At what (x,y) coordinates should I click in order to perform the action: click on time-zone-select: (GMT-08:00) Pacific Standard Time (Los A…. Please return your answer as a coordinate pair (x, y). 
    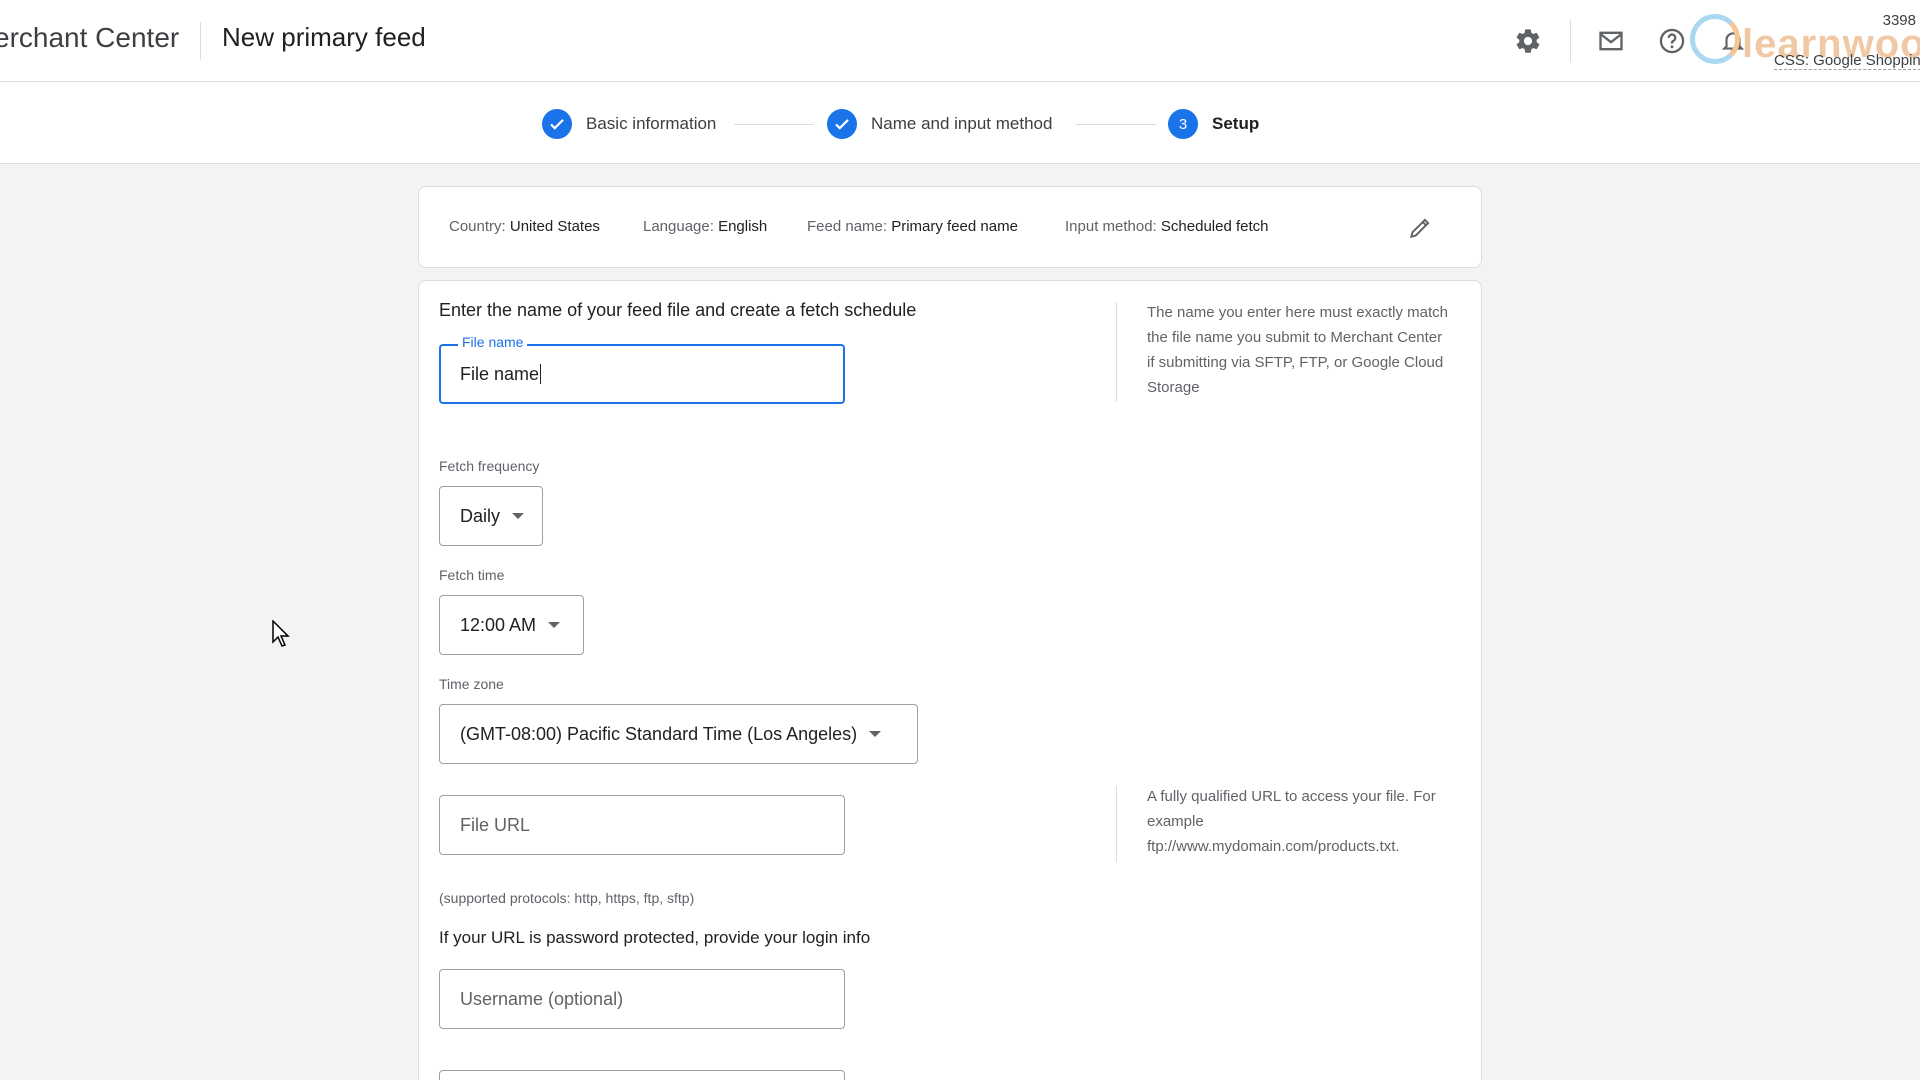
    Looking at the image, I should click on (678, 734).